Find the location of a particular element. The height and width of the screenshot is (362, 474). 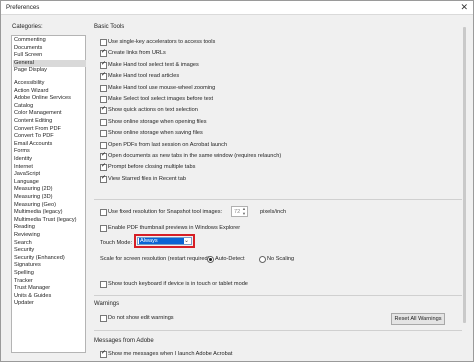

scrollbar is located at coordinates (465, 192).